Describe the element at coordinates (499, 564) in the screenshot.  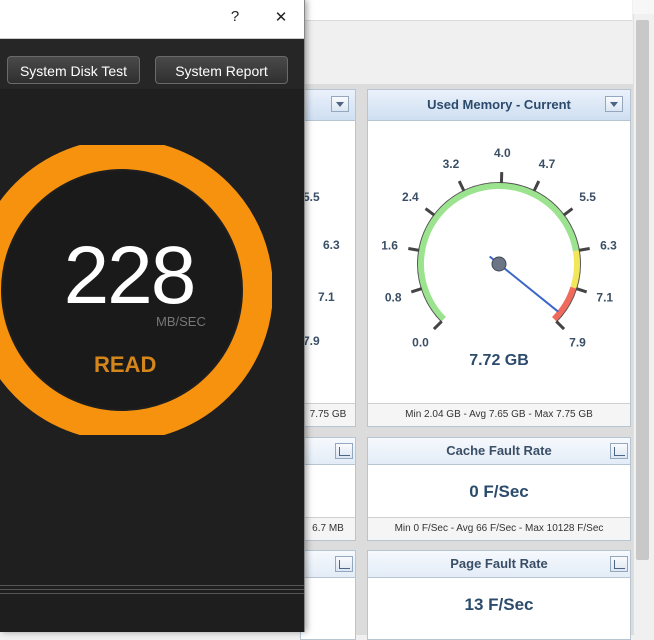
I see `page-fault-title: Page Fault Rate` at that location.